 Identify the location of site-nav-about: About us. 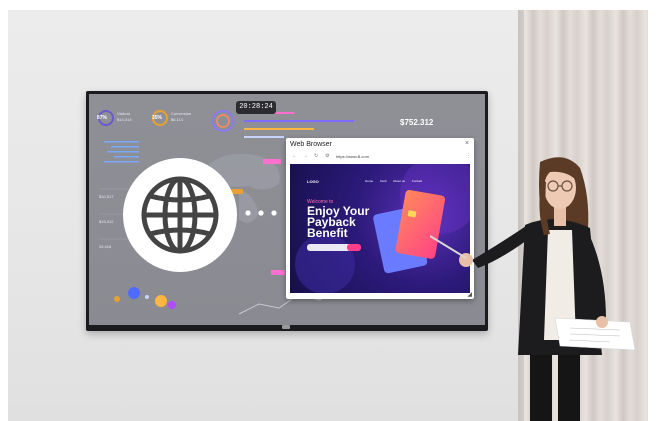
(399, 181).